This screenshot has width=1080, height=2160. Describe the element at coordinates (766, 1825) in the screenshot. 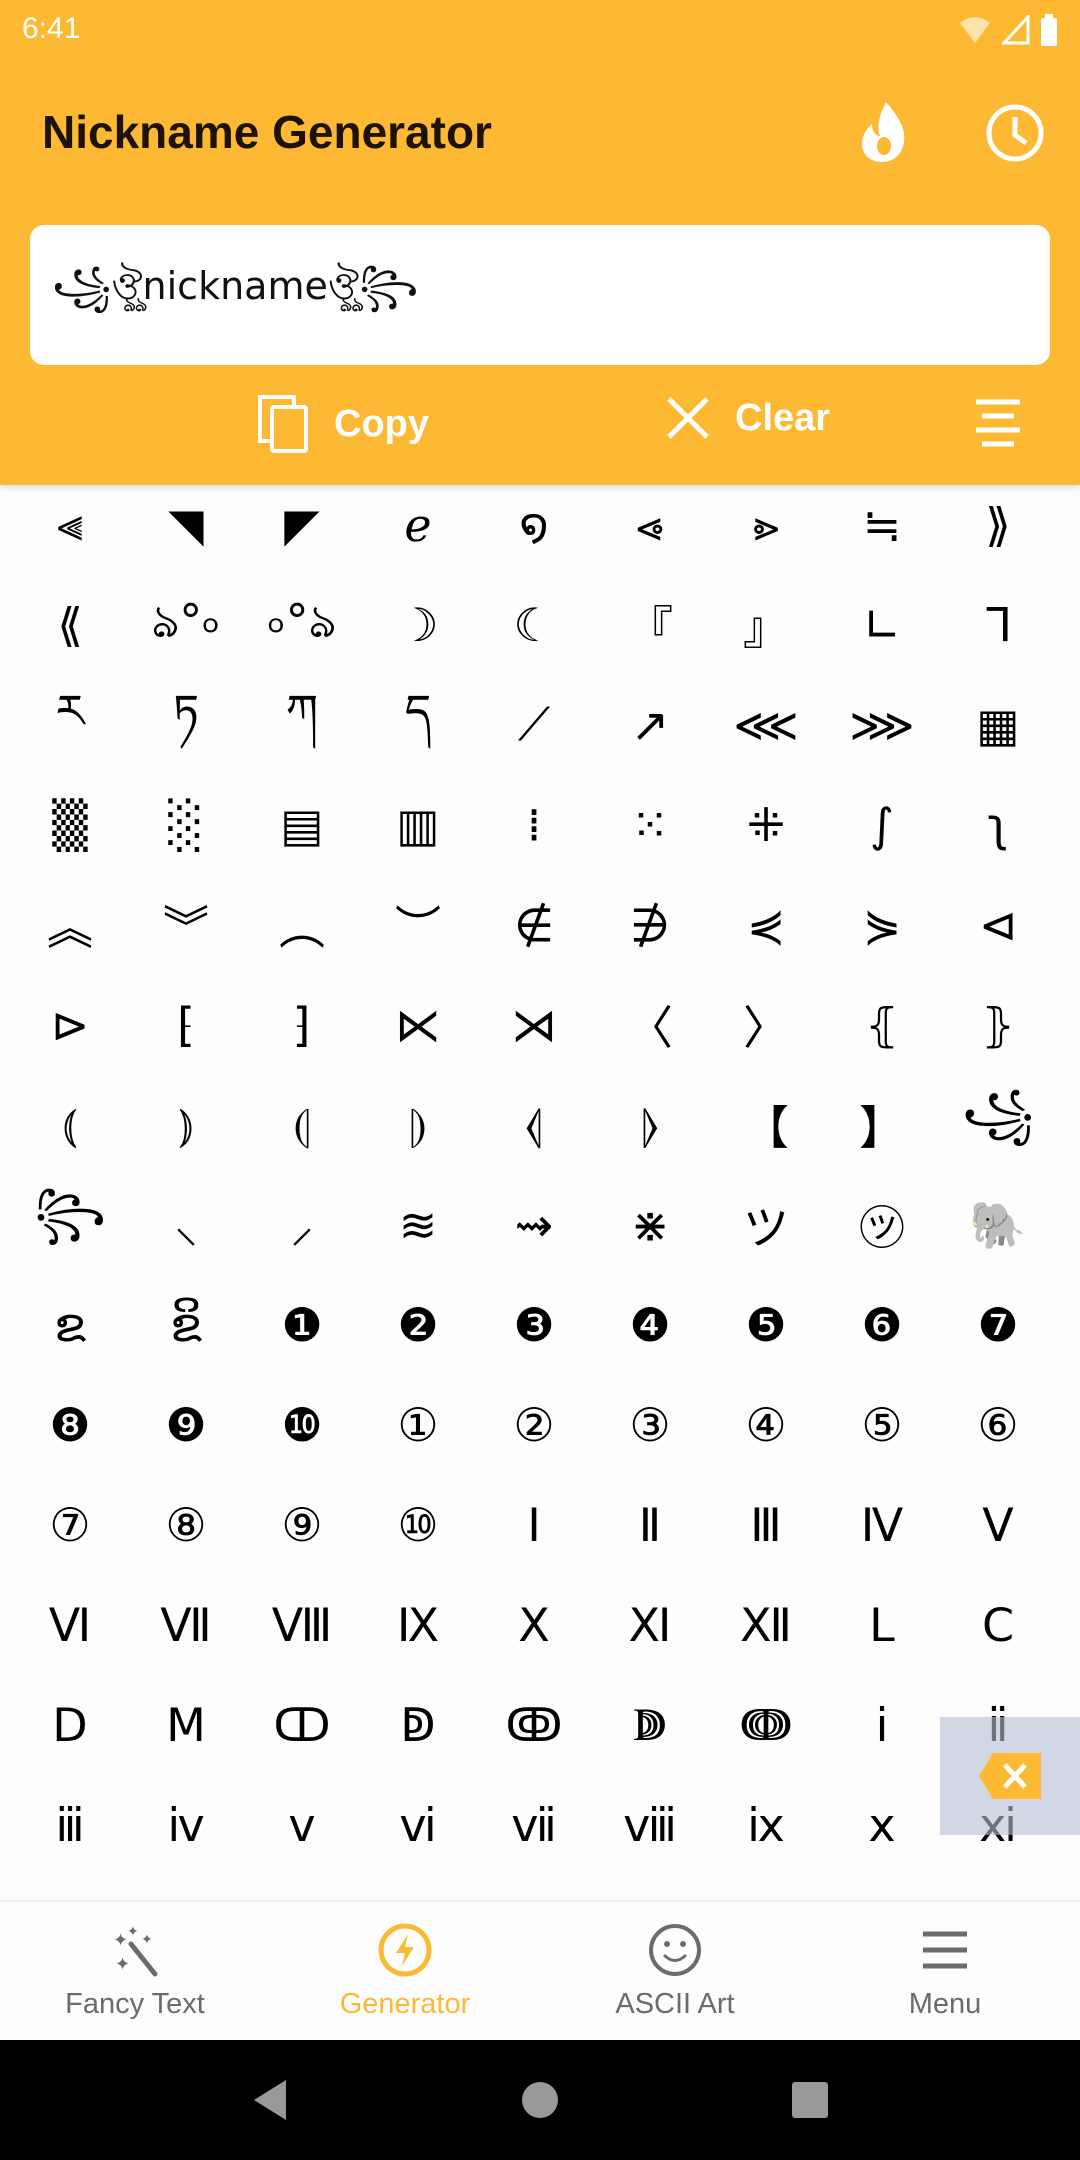

I see `symbol-cell: ⅸ` at that location.